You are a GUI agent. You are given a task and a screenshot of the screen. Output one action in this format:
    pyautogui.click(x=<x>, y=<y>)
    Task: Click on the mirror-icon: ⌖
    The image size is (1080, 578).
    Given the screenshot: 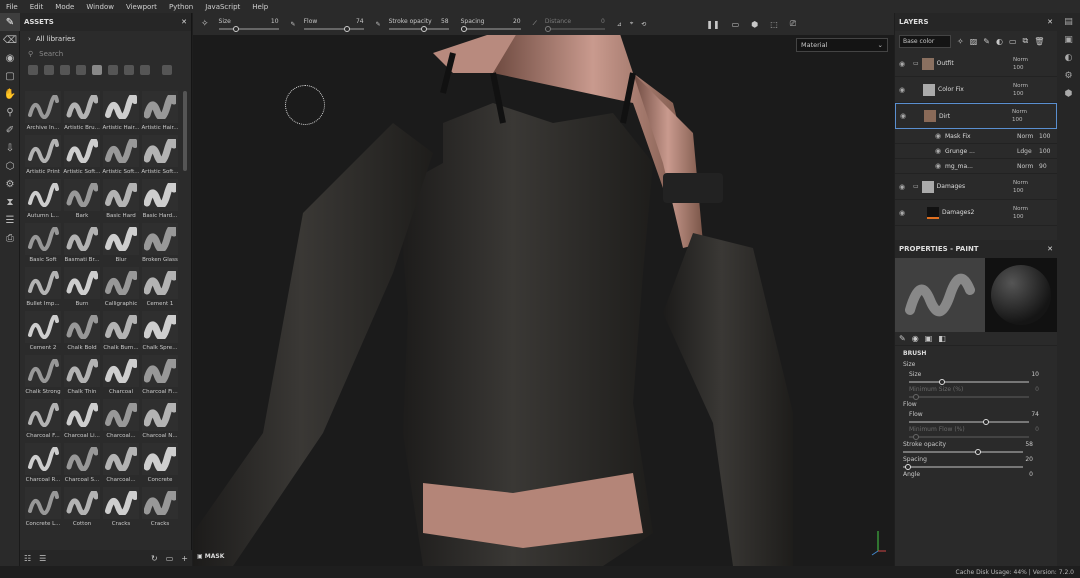 What is the action you would take?
    pyautogui.click(x=631, y=24)
    